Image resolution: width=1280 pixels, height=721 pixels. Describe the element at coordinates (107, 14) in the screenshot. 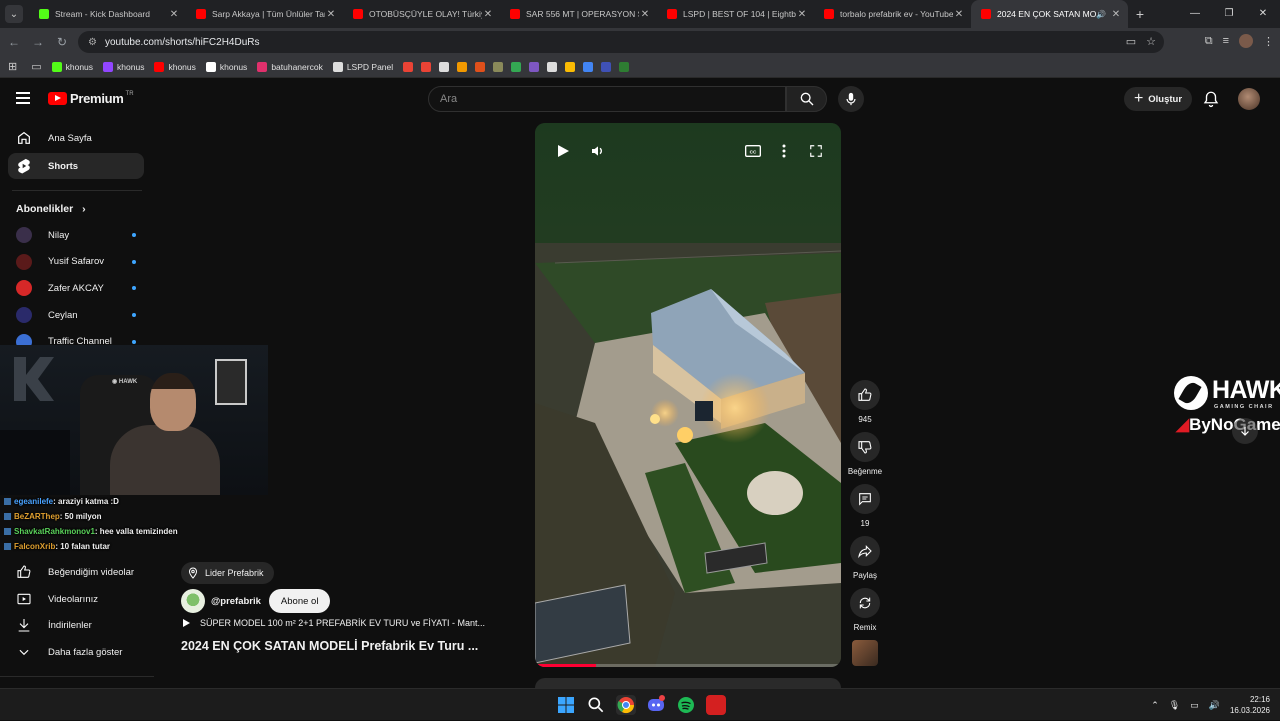

I see `browser-tab: Stream - Kick Dashboard ✕` at that location.